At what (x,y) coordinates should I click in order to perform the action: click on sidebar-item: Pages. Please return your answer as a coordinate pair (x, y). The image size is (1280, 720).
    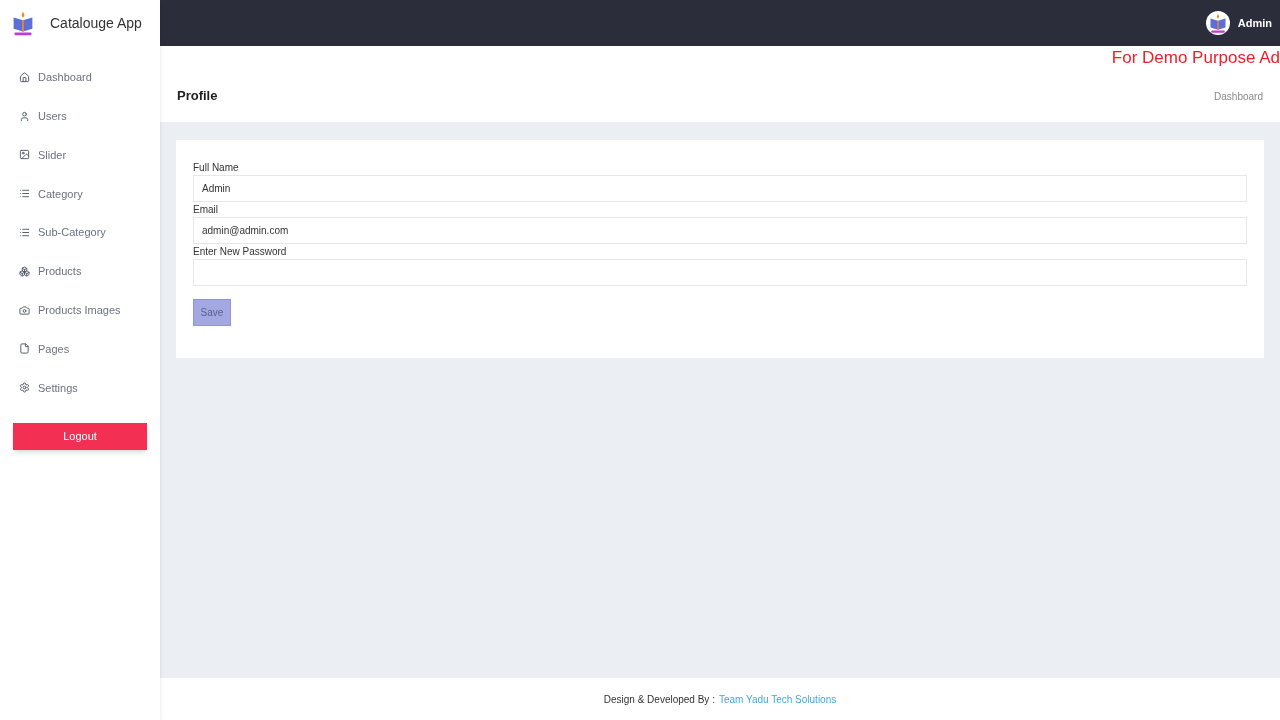
    Looking at the image, I should click on (80, 349).